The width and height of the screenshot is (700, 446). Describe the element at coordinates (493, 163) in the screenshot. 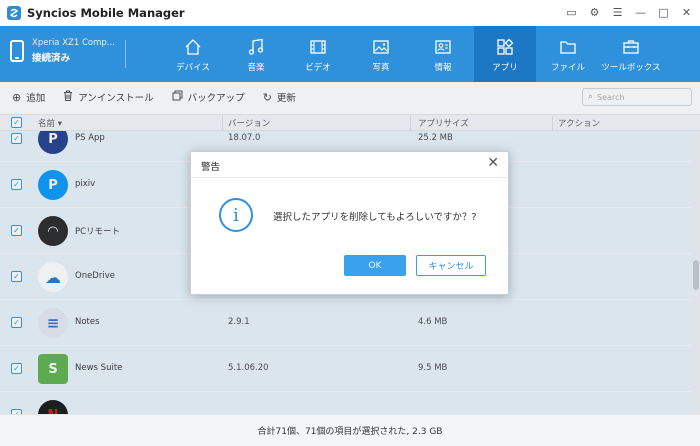

I see `dialog-close-icon: ✕` at that location.